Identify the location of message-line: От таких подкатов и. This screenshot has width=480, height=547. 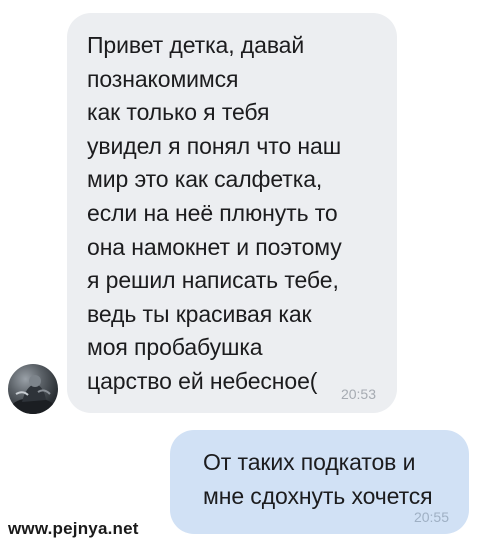
(309, 462).